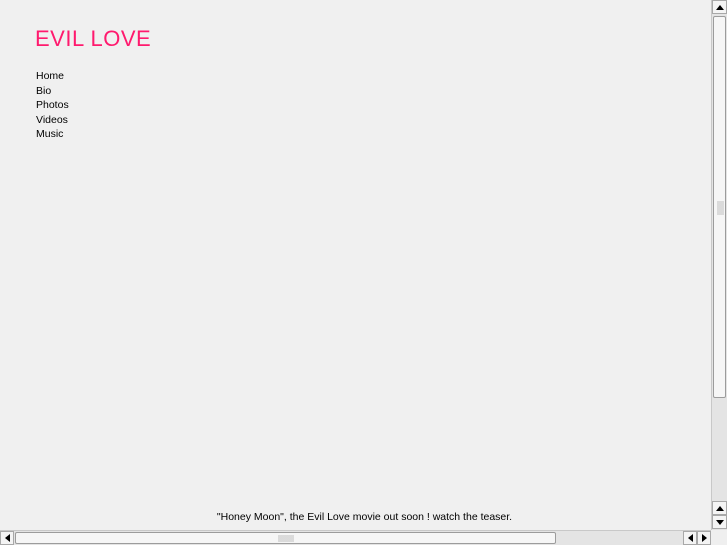 The height and width of the screenshot is (545, 727). What do you see at coordinates (52, 134) in the screenshot?
I see `nav-item-music: Music` at bounding box center [52, 134].